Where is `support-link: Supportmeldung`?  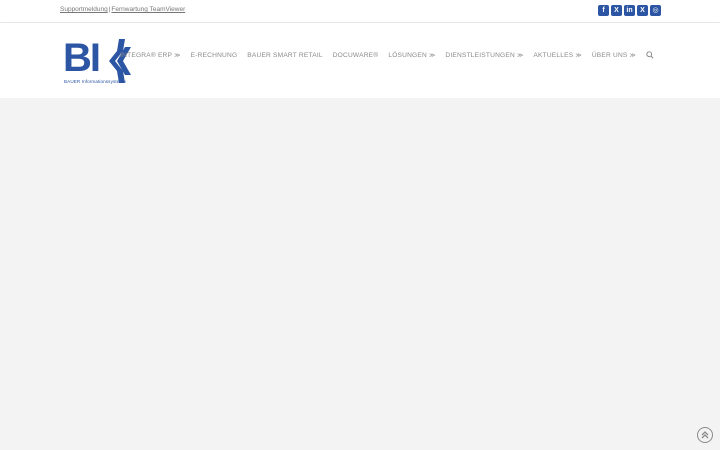 support-link: Supportmeldung is located at coordinates (84, 9).